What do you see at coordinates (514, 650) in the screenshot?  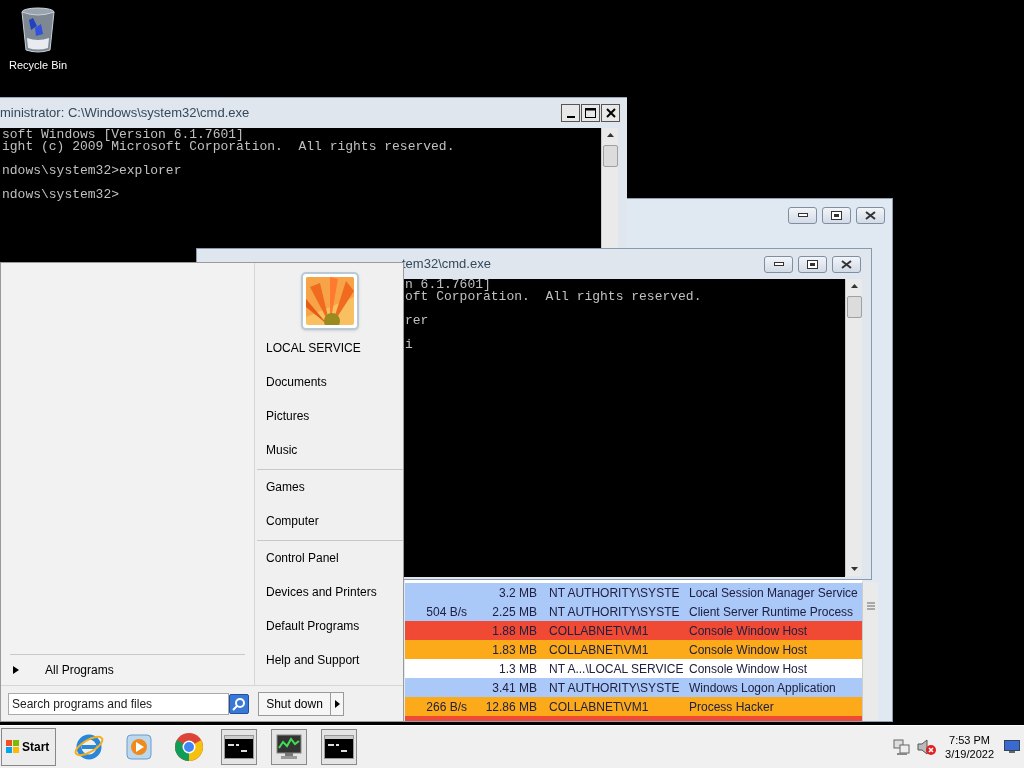 I see `memory-cell-text: 1.83 MB` at bounding box center [514, 650].